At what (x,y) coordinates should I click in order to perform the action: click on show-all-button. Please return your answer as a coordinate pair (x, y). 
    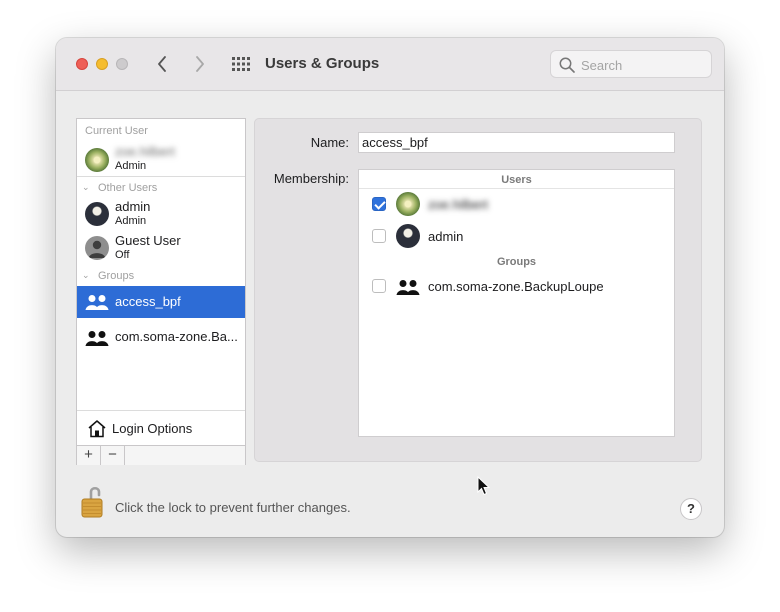
    Looking at the image, I should click on (241, 64).